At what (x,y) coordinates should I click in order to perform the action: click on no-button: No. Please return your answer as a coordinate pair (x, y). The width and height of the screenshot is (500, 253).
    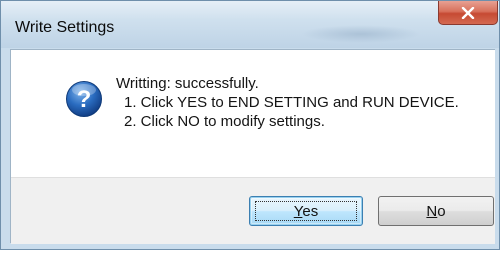
    Looking at the image, I should click on (436, 211).